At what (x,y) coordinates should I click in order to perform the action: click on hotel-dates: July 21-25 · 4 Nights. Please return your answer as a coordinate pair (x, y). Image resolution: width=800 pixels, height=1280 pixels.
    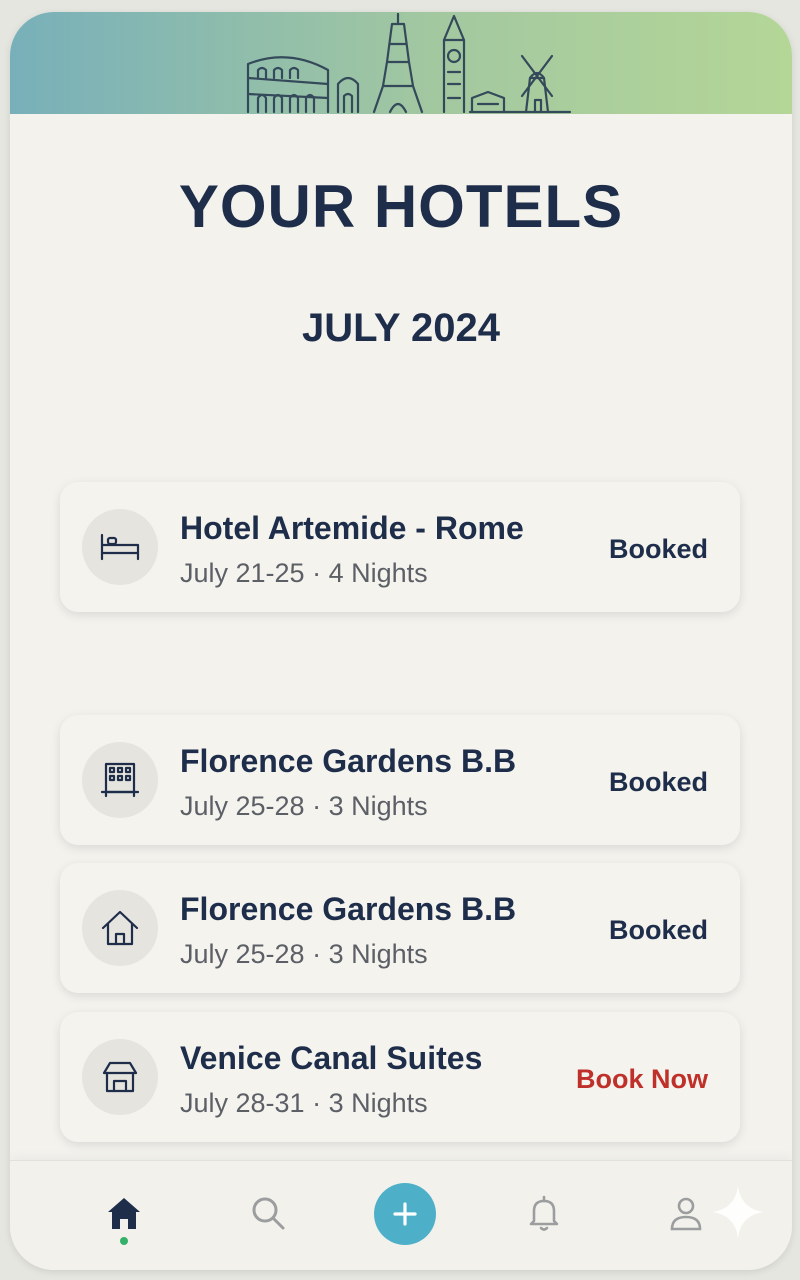
    Looking at the image, I should click on (304, 573).